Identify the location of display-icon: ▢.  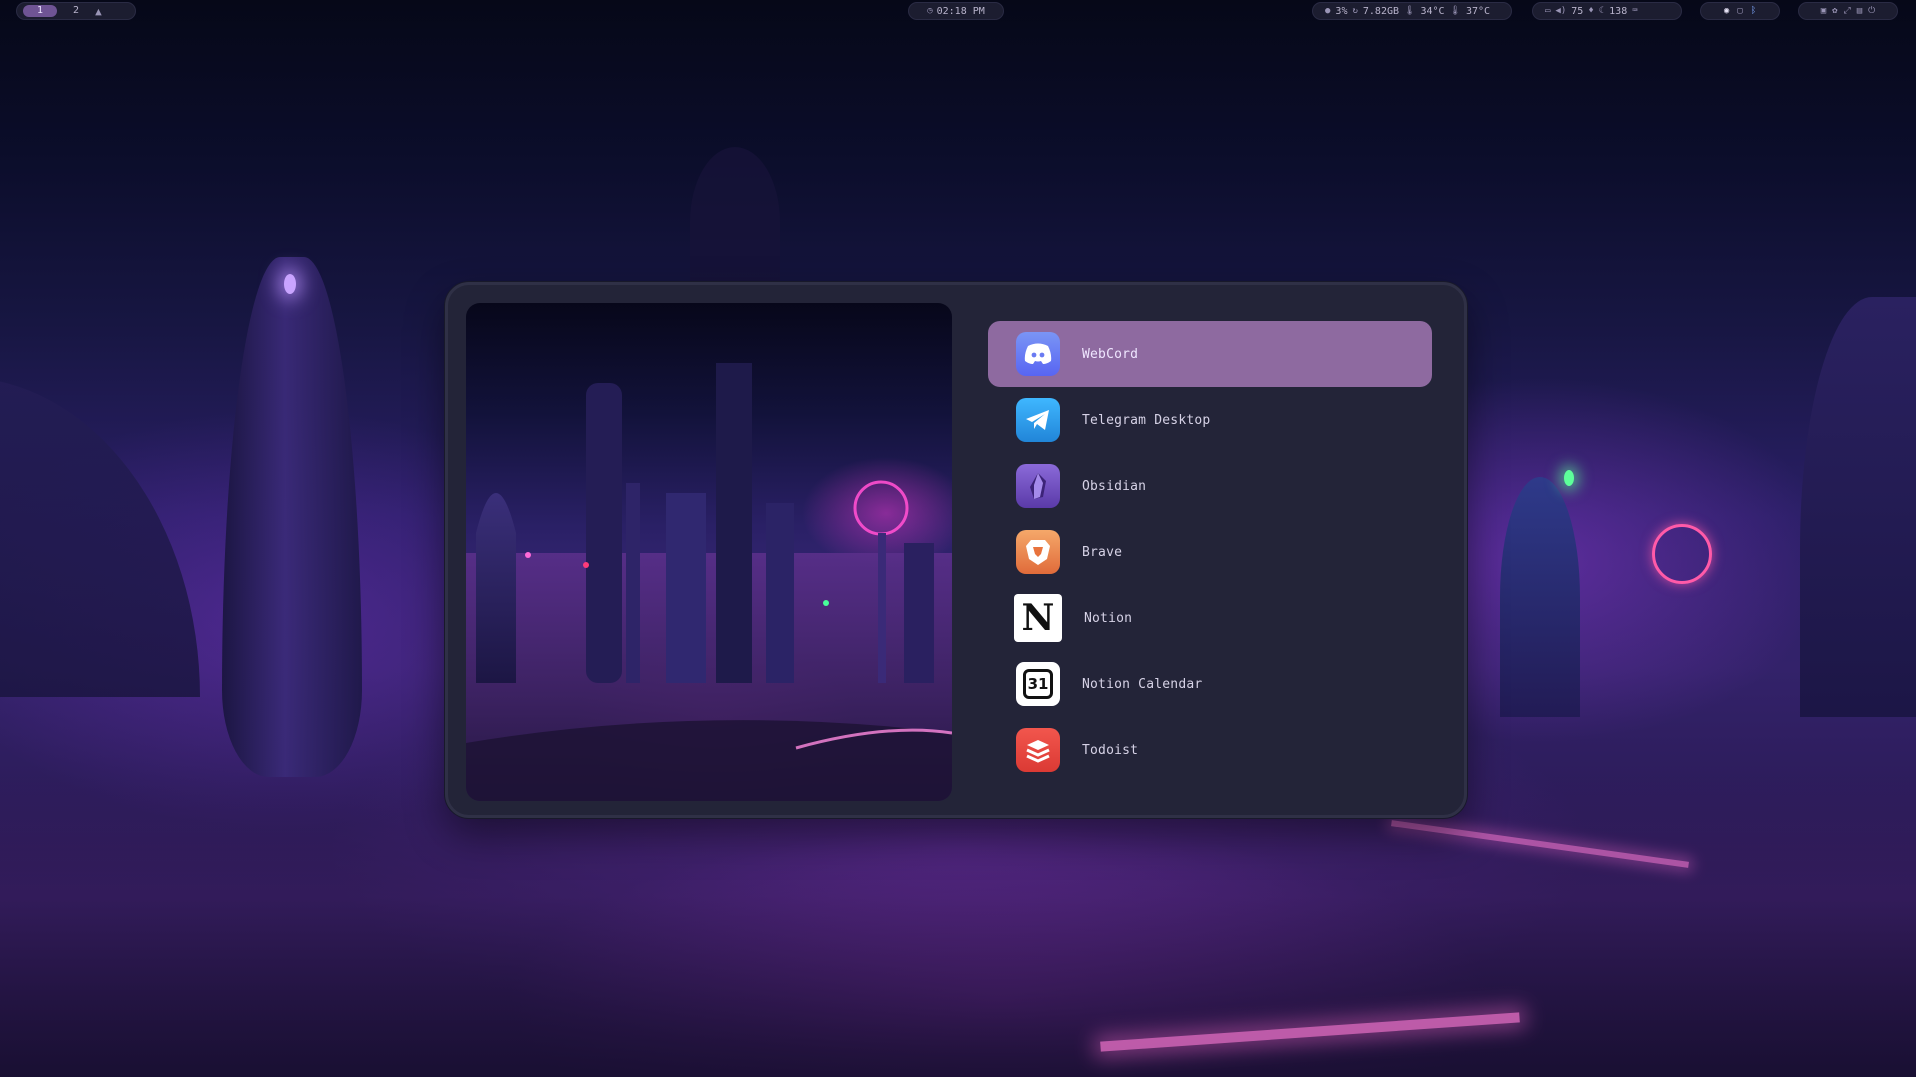
(1739, 11).